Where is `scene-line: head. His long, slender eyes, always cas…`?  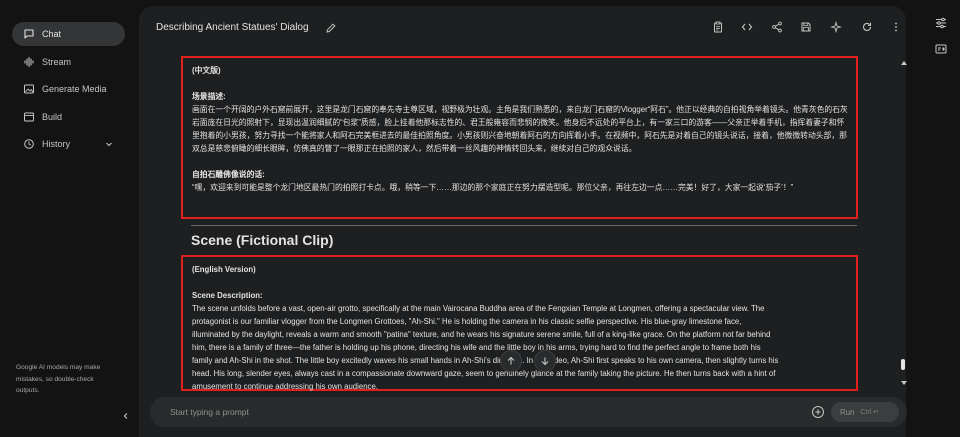 scene-line: head. His long, slender eyes, always cas… is located at coordinates (484, 373).